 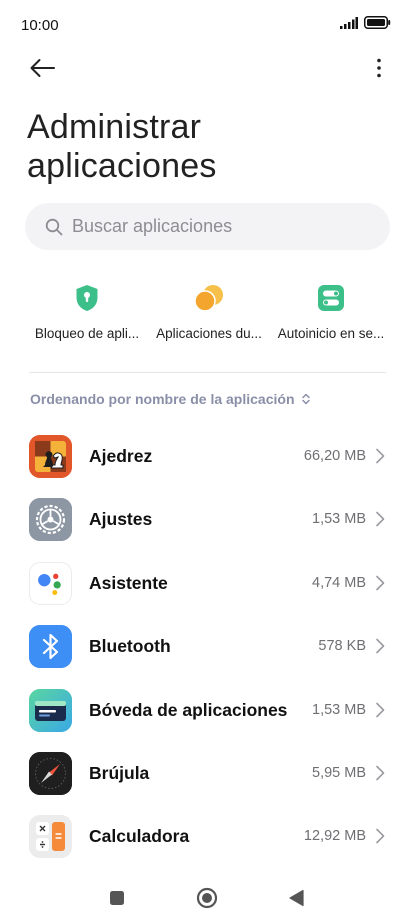 I want to click on list-item: Bóveda de aplicaciones 1,53 MB, so click(x=207, y=710).